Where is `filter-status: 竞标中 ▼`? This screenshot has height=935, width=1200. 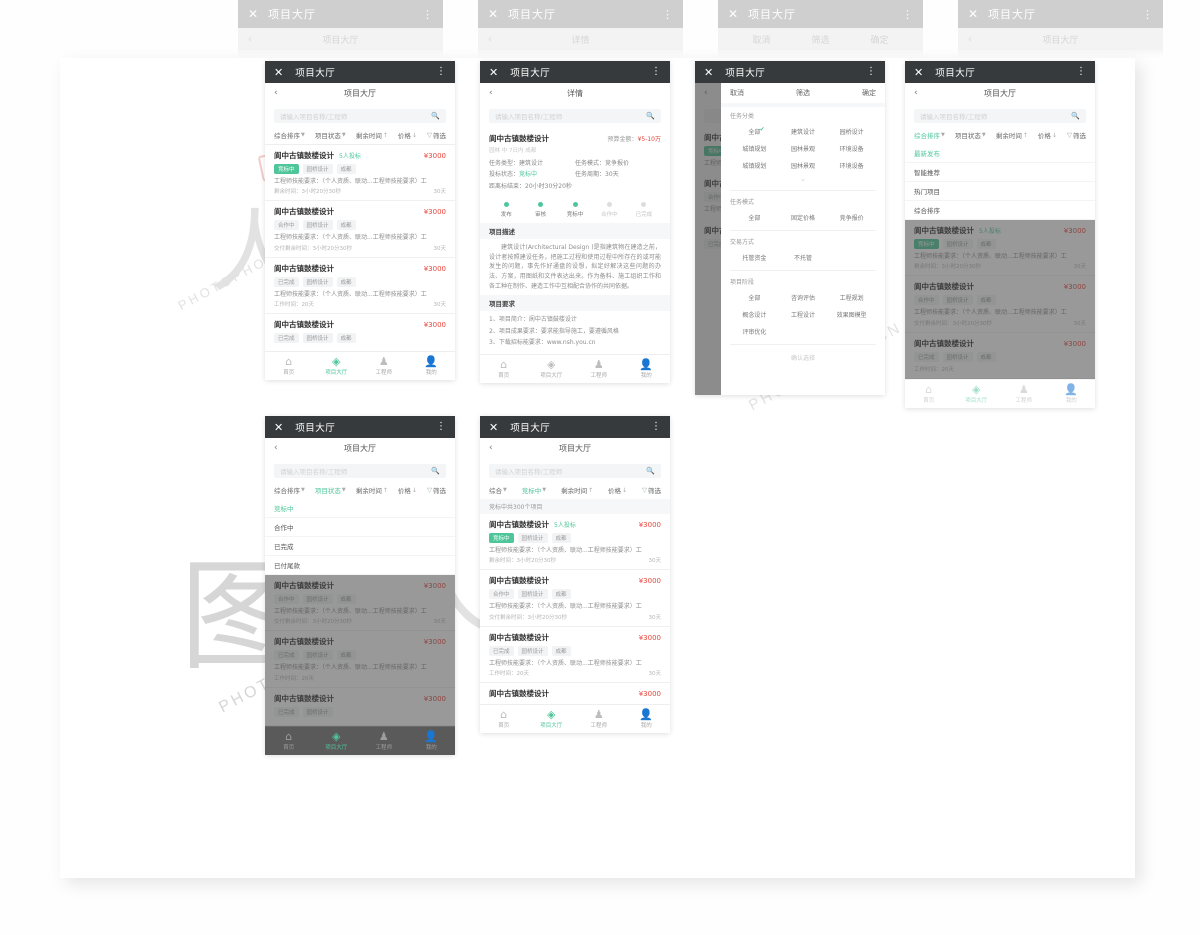 filter-status: 竞标中 ▼ is located at coordinates (534, 490).